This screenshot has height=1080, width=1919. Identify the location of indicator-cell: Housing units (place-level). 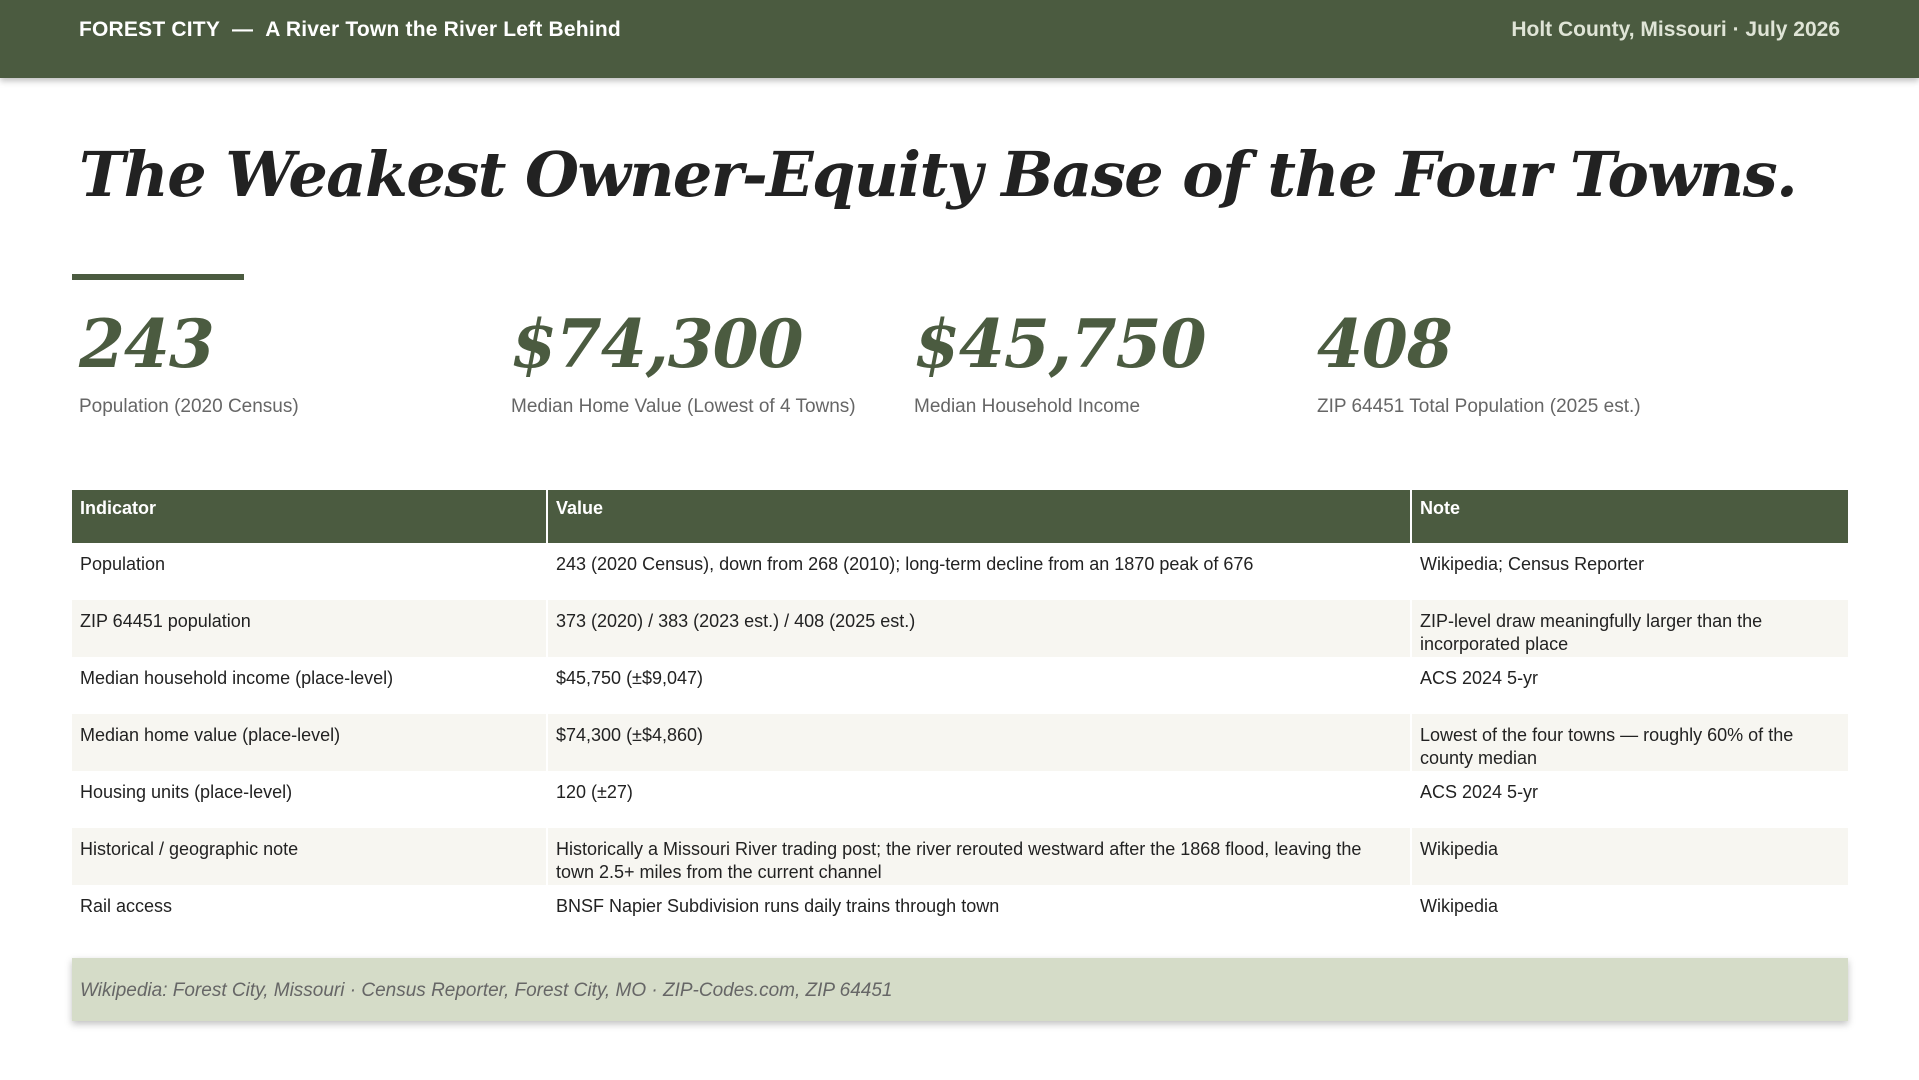
(310, 799).